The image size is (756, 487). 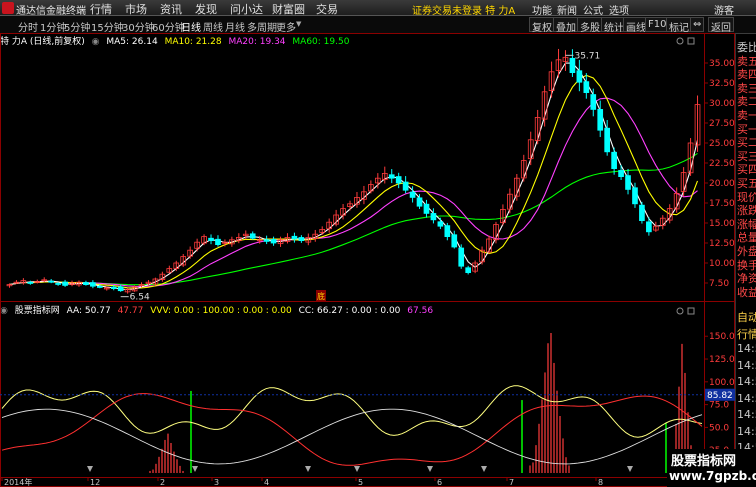 I want to click on price-tick-label: 30.00, so click(x=722, y=104).